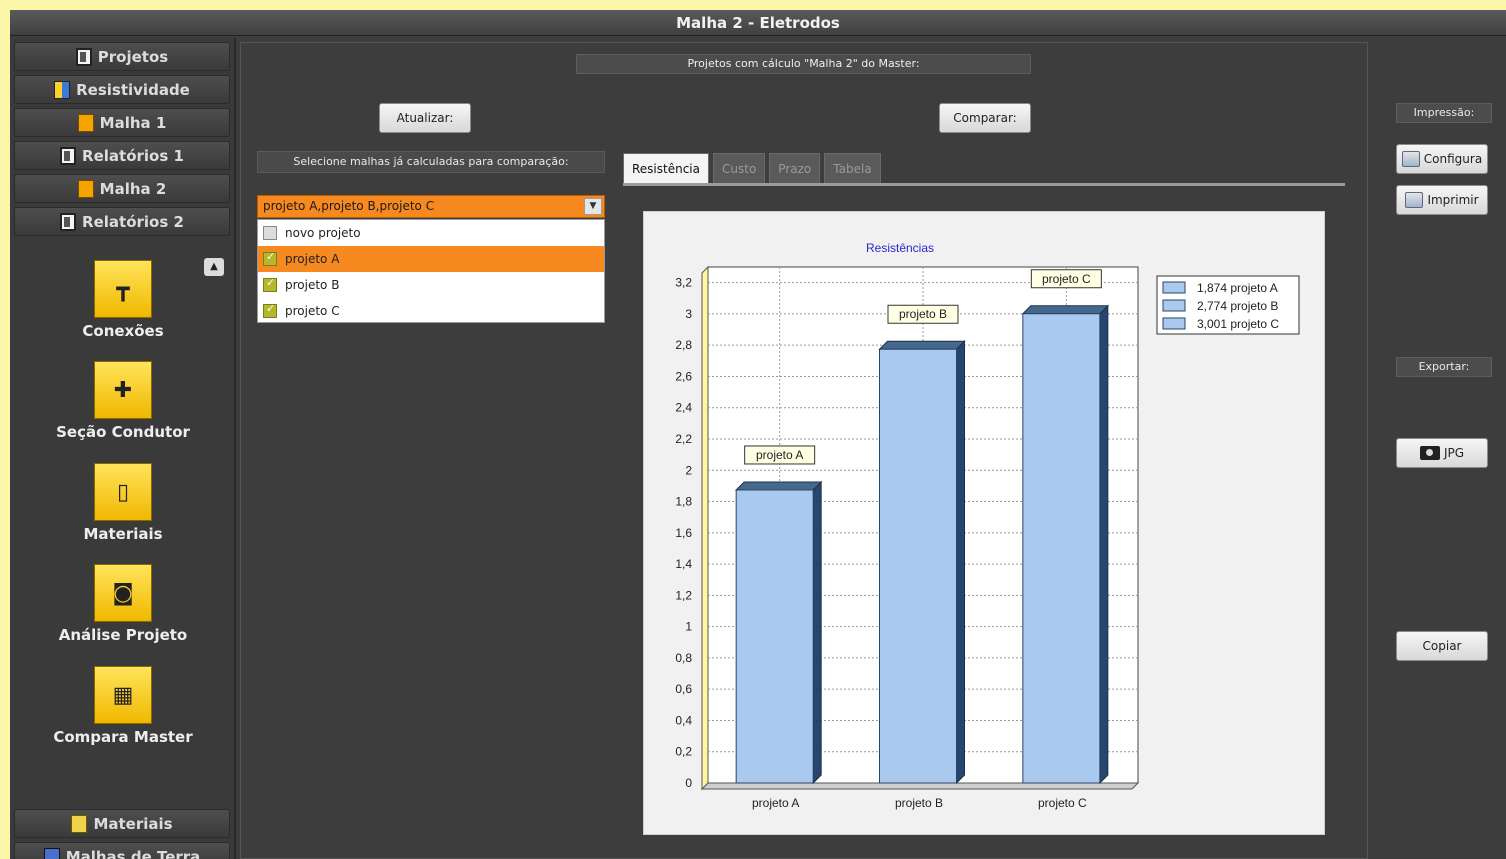 The width and height of the screenshot is (1506, 859). Describe the element at coordinates (1442, 453) in the screenshot. I see `export-jpg-button: JPG` at that location.